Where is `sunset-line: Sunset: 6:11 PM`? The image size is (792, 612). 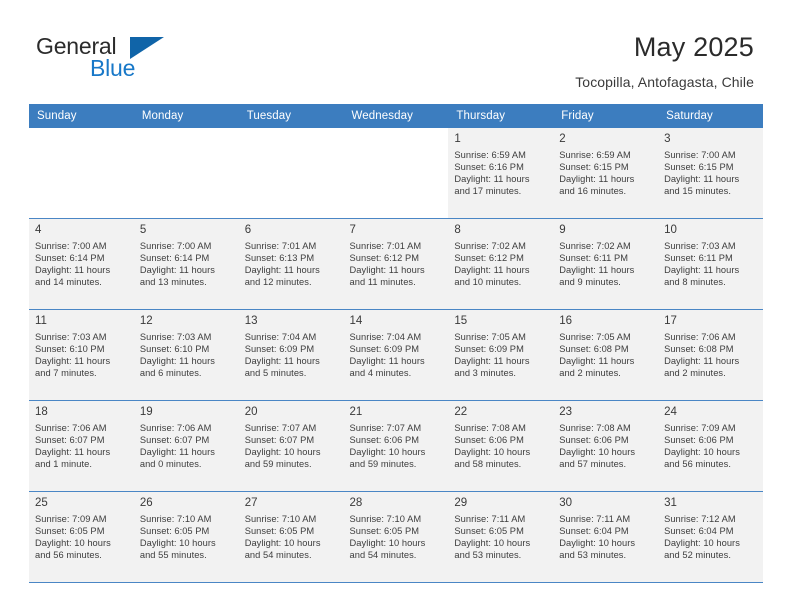
sunset-line: Sunset: 6:11 PM is located at coordinates (698, 258).